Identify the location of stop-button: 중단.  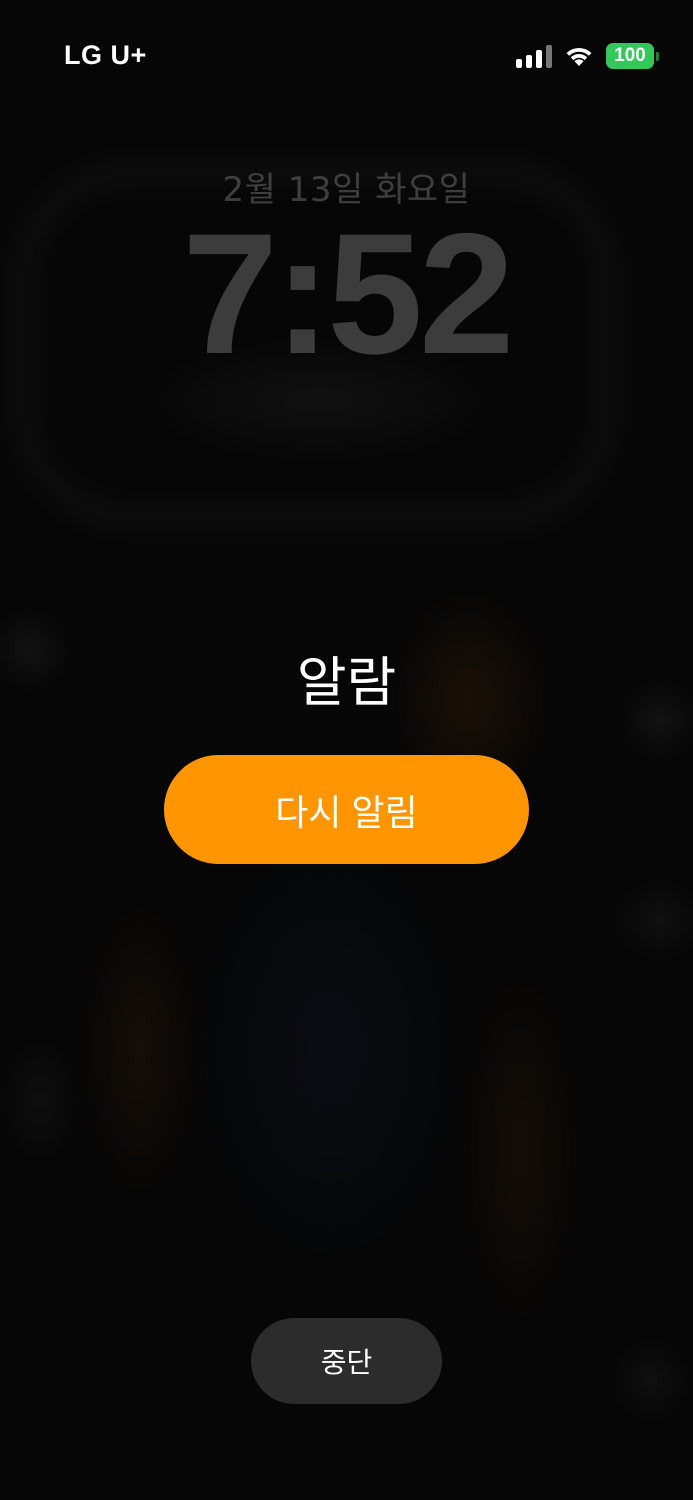
(346, 1361).